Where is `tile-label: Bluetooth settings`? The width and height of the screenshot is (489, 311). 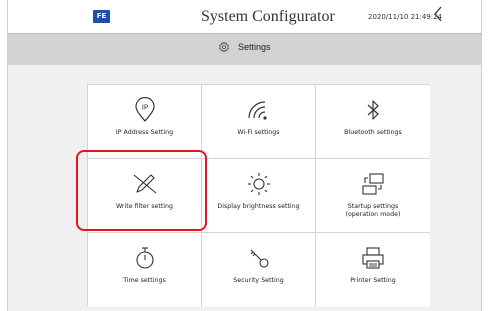 tile-label: Bluetooth settings is located at coordinates (373, 132).